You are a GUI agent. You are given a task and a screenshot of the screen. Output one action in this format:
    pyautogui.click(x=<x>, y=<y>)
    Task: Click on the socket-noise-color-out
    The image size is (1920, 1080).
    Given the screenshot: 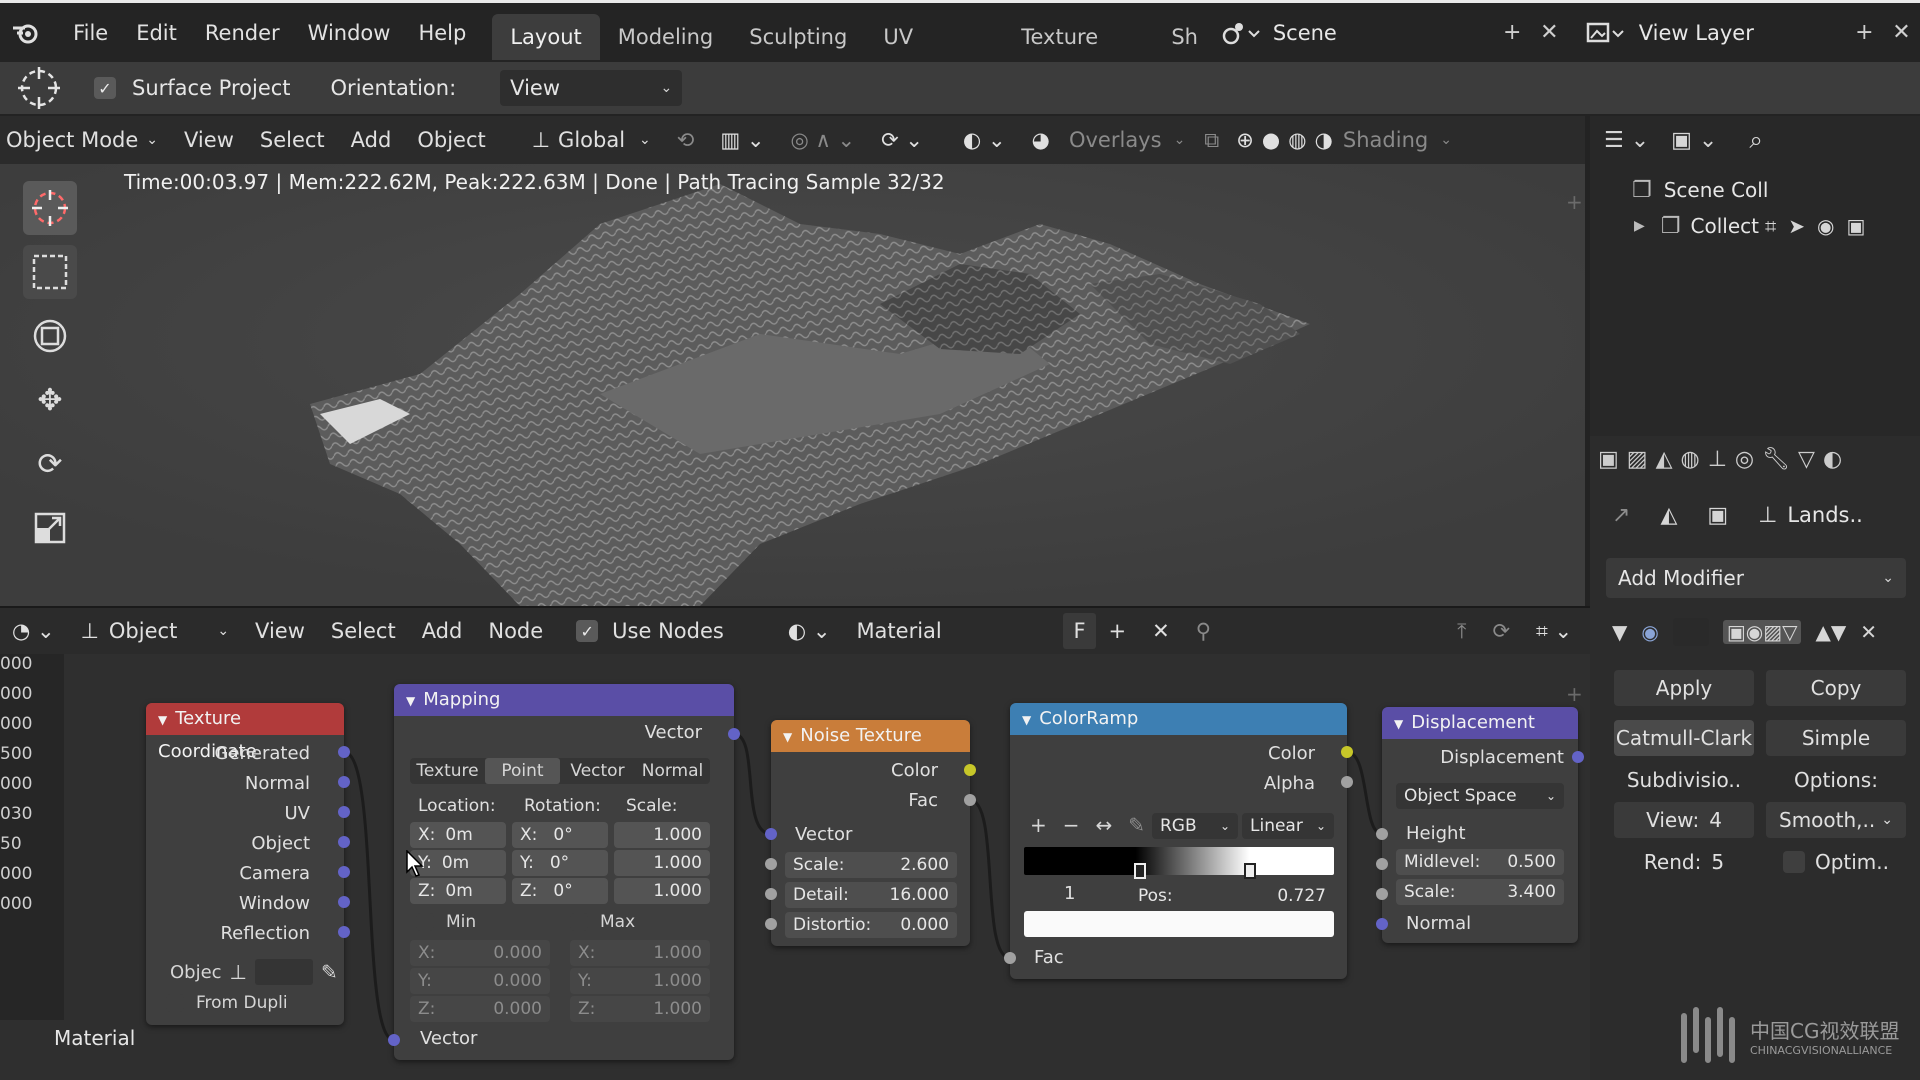 What is the action you would take?
    pyautogui.click(x=970, y=770)
    